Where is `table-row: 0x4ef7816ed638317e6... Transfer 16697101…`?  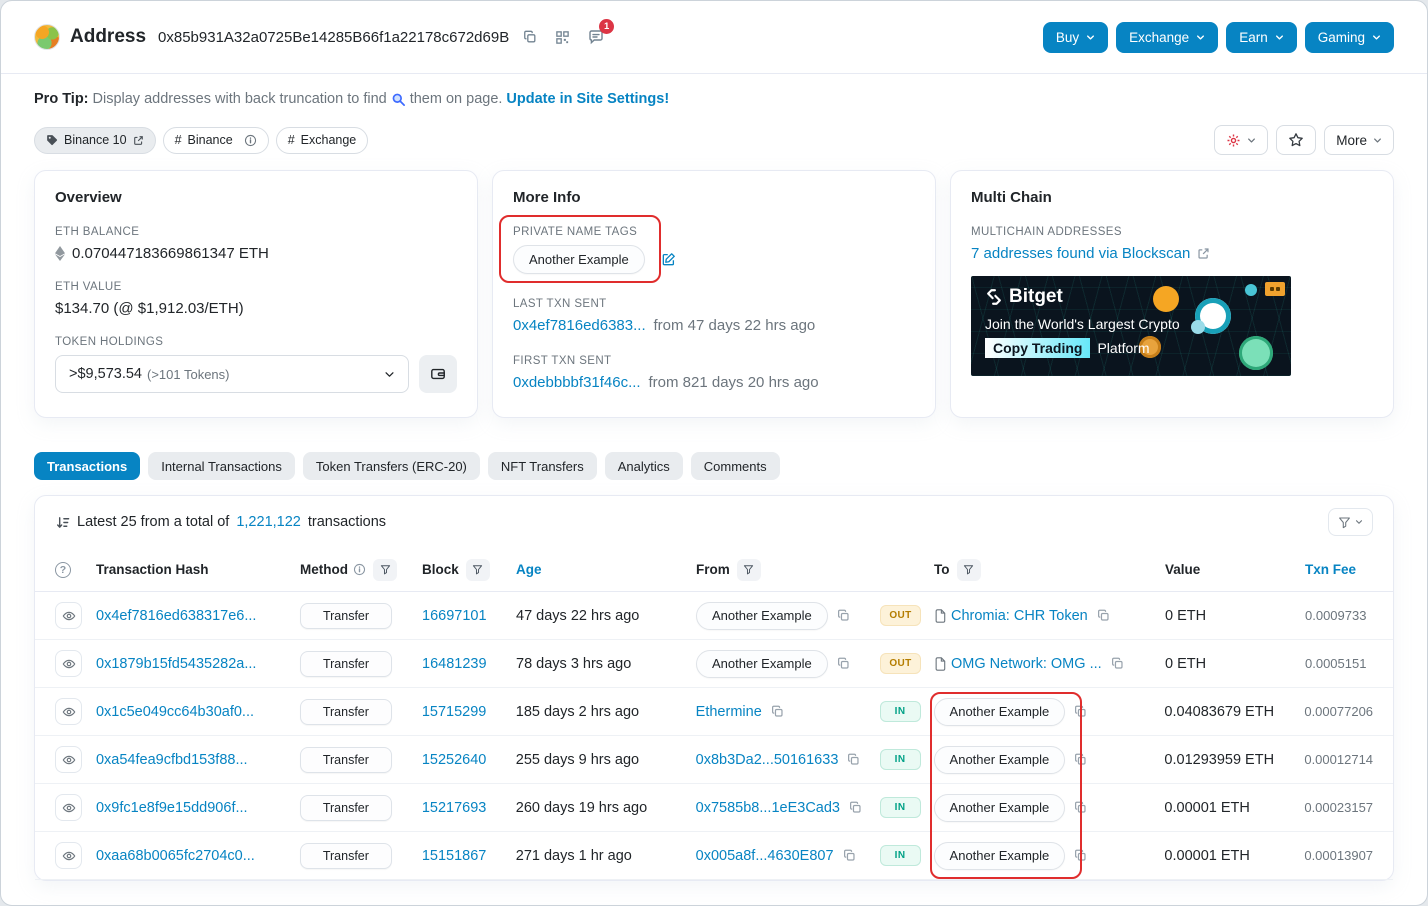
table-row: 0x4ef7816ed638317e6... Transfer 16697101… is located at coordinates (714, 616).